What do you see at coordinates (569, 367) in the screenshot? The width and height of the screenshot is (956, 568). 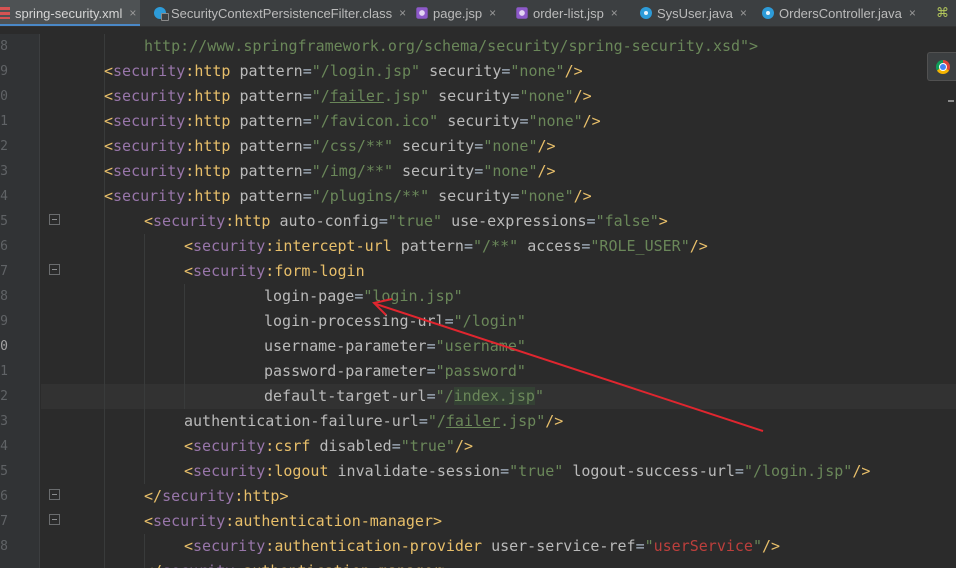 I see `arrow-shaft` at bounding box center [569, 367].